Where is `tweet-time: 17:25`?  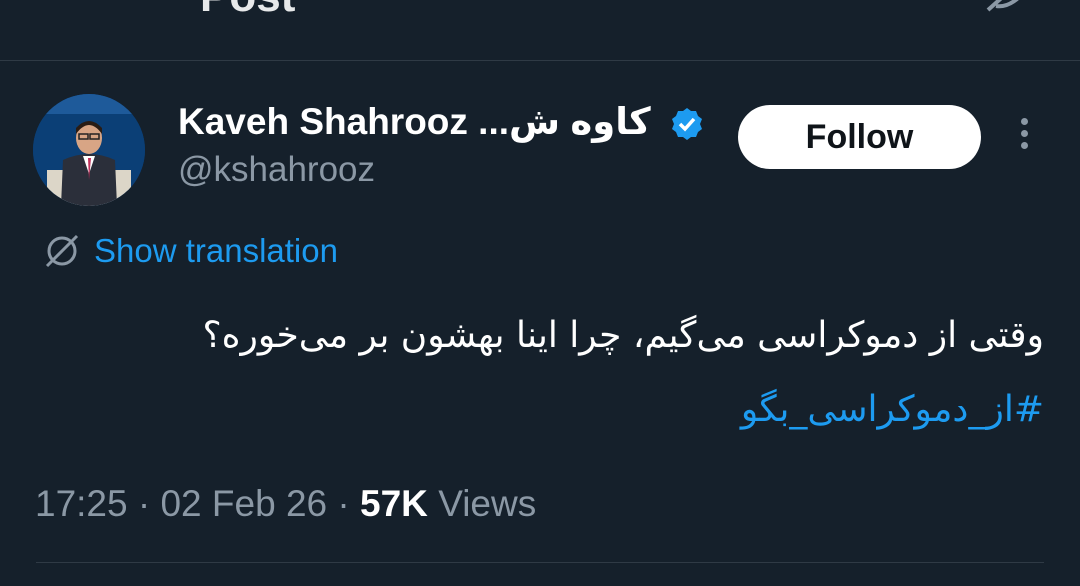
tweet-time: 17:25 is located at coordinates (81, 503).